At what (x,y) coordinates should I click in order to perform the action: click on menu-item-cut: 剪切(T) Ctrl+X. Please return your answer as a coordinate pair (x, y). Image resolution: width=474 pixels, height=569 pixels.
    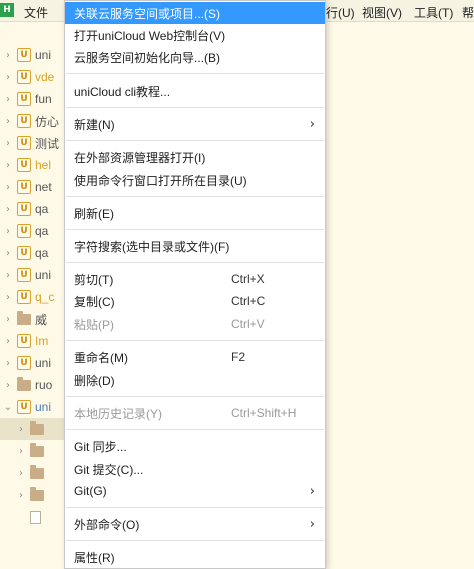
    Looking at the image, I should click on (195, 279).